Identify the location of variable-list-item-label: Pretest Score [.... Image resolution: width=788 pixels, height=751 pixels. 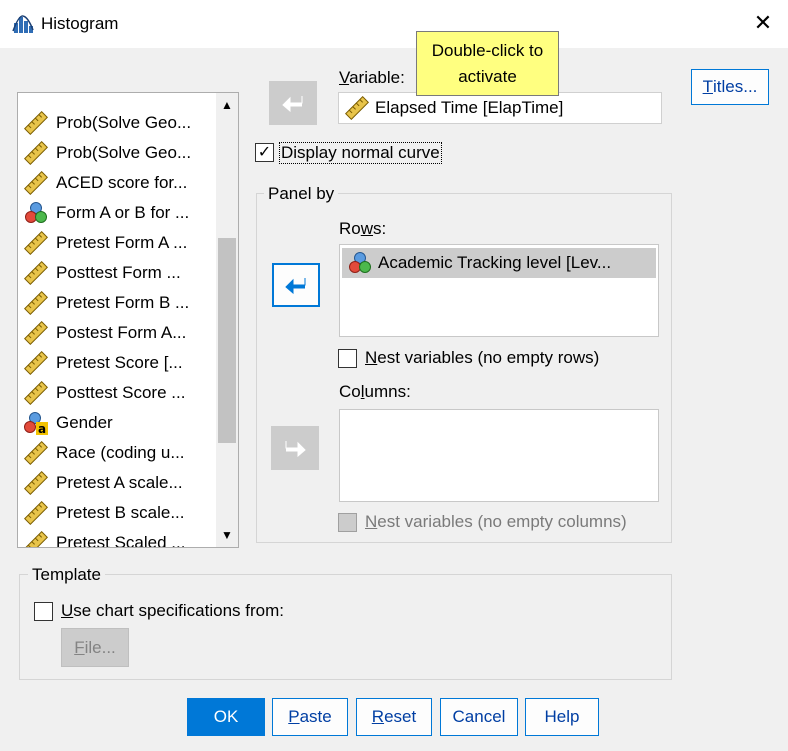
(119, 362).